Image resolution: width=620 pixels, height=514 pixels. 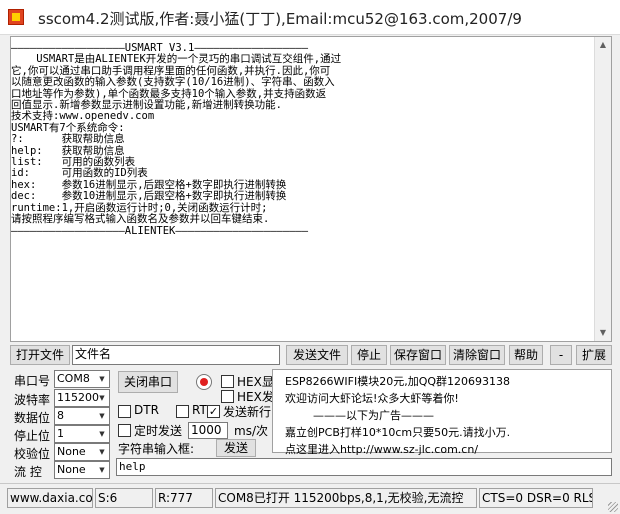 What do you see at coordinates (73, 378) in the screenshot?
I see `port-value: COM8` at bounding box center [73, 378].